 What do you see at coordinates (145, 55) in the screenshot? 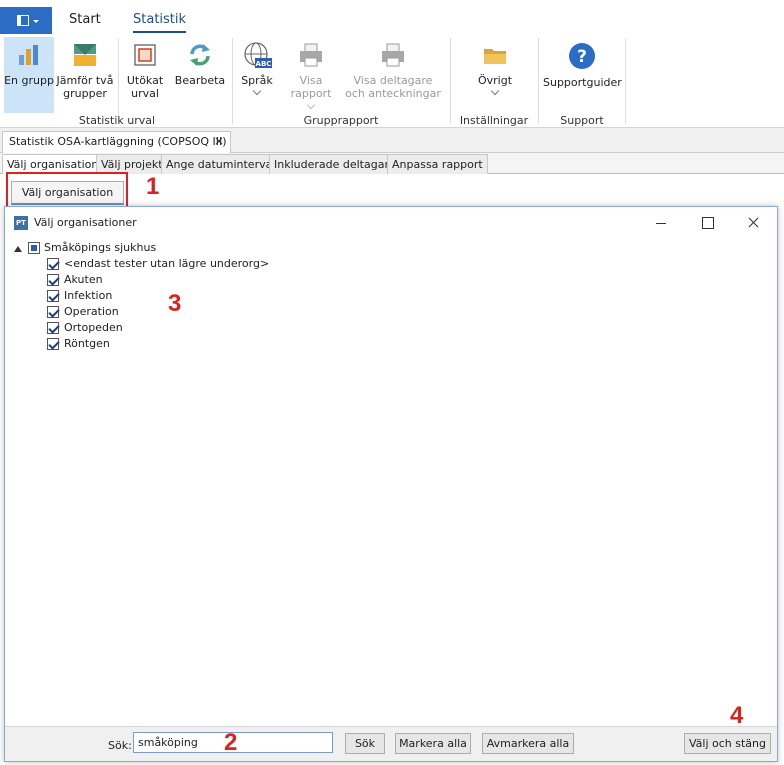
I see `extended-selection-icon` at bounding box center [145, 55].